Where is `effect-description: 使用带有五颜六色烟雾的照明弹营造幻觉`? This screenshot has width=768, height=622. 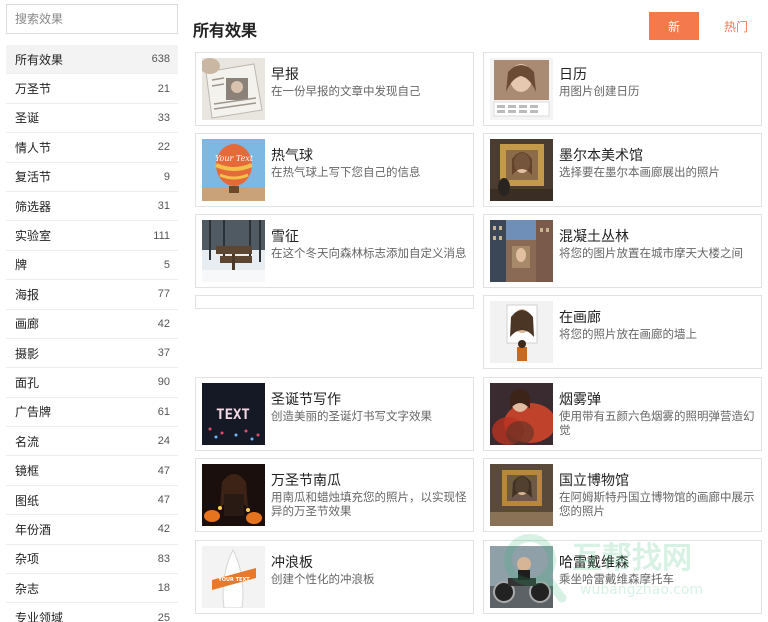
effect-description: 使用带有五颜六色烟雾的照明弹营造幻觉 is located at coordinates (657, 424).